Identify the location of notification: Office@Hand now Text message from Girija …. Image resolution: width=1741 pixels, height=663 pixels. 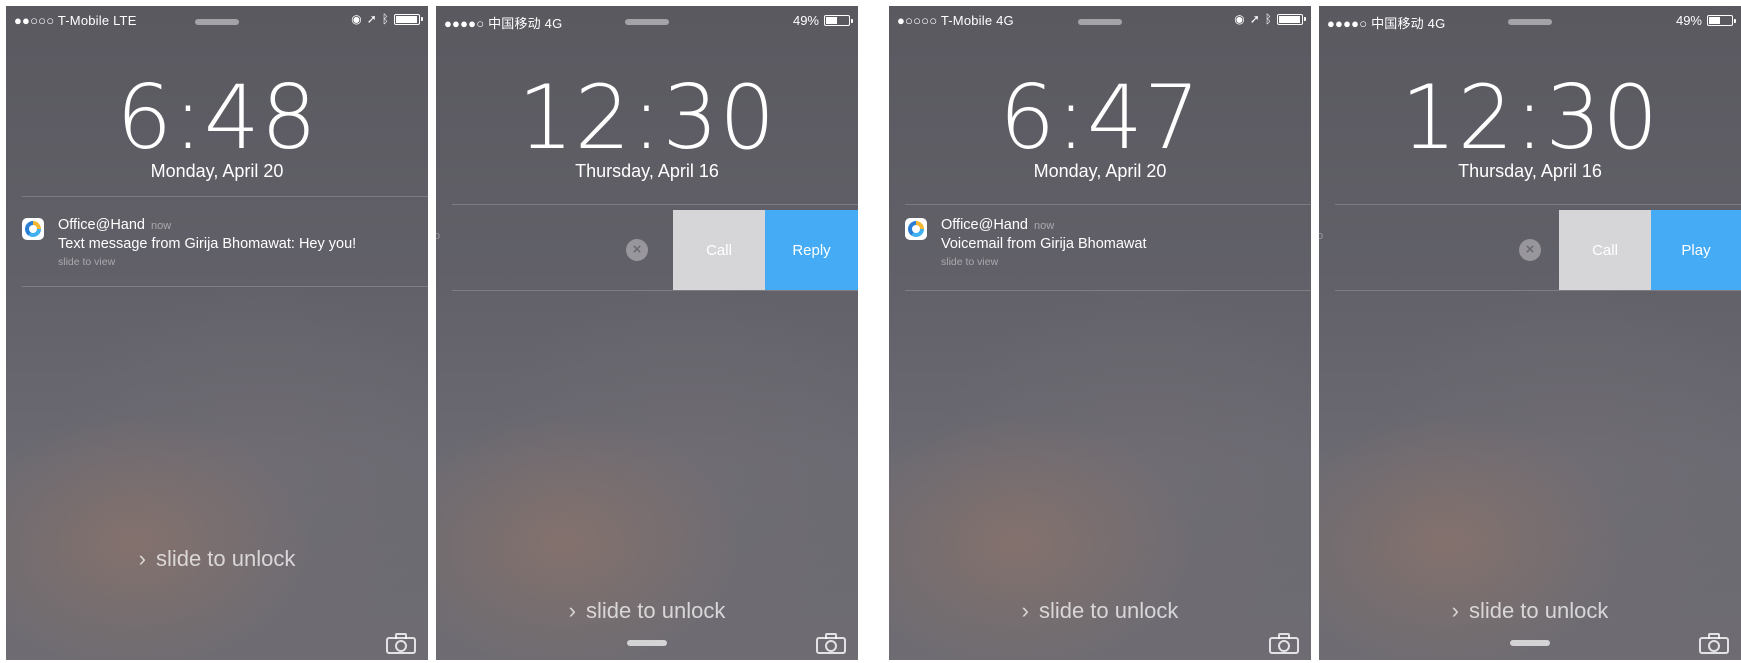
(221, 242).